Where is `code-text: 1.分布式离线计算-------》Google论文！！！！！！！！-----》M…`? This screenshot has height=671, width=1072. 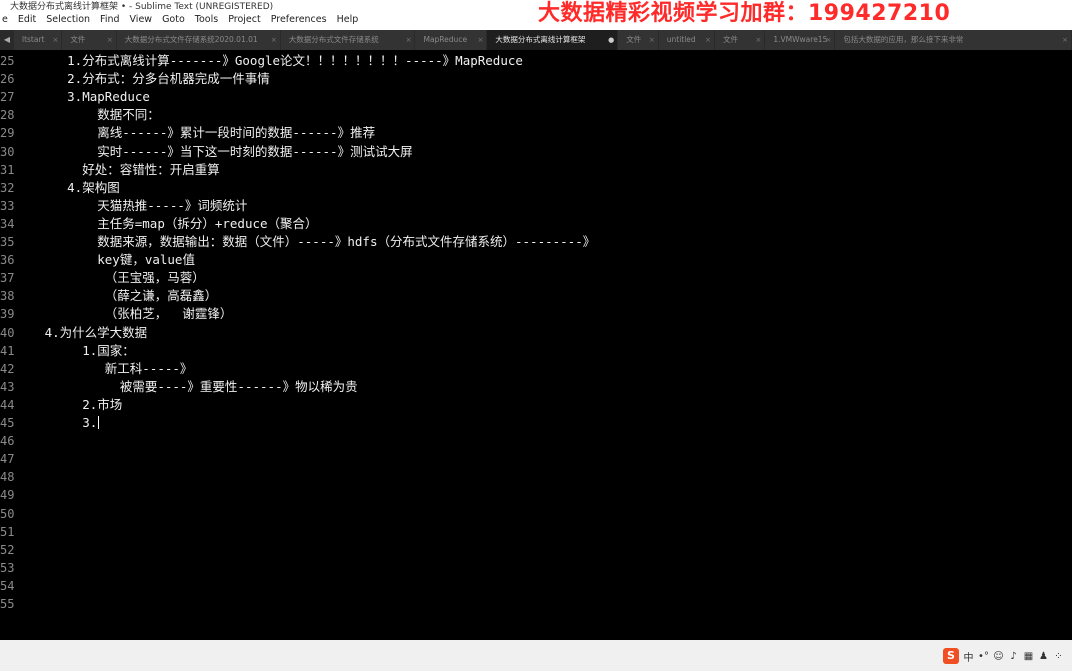 code-text: 1.分布式离线计算-------》Google论文！！！！！！！！-----》M… is located at coordinates (272, 60).